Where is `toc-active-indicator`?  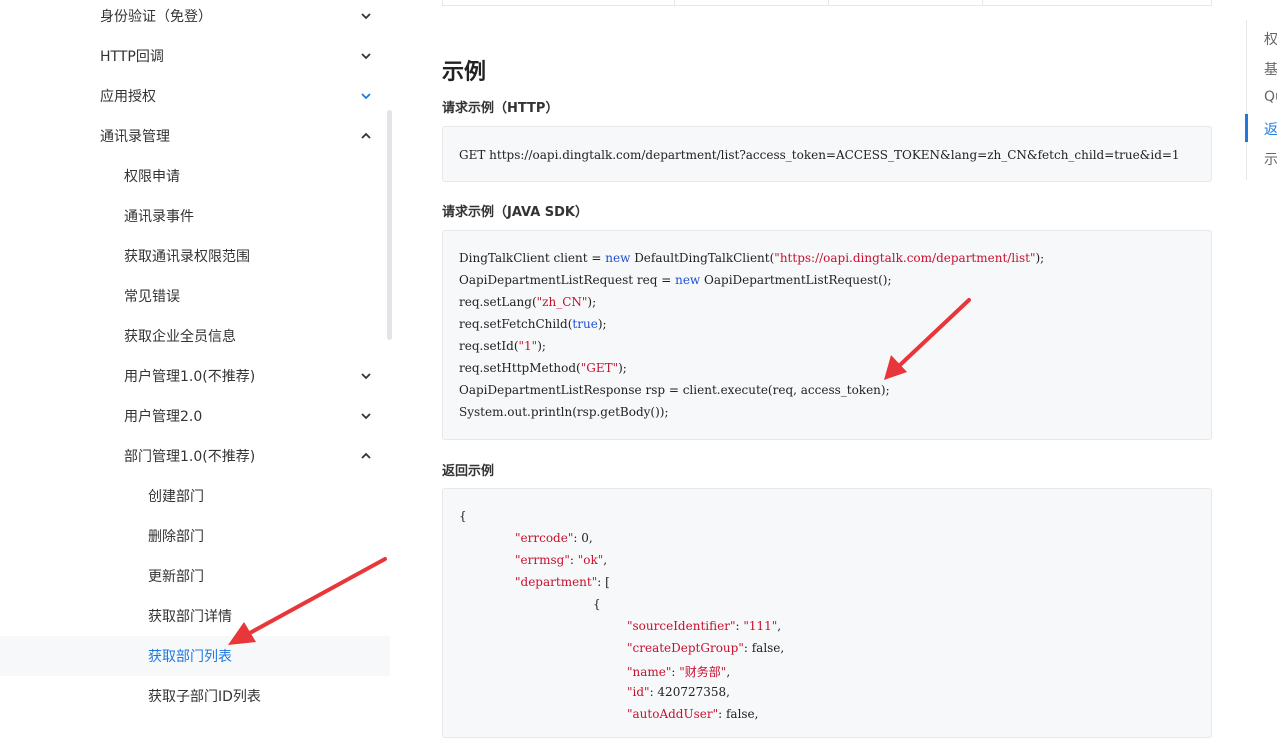
toc-active-indicator is located at coordinates (1246, 128).